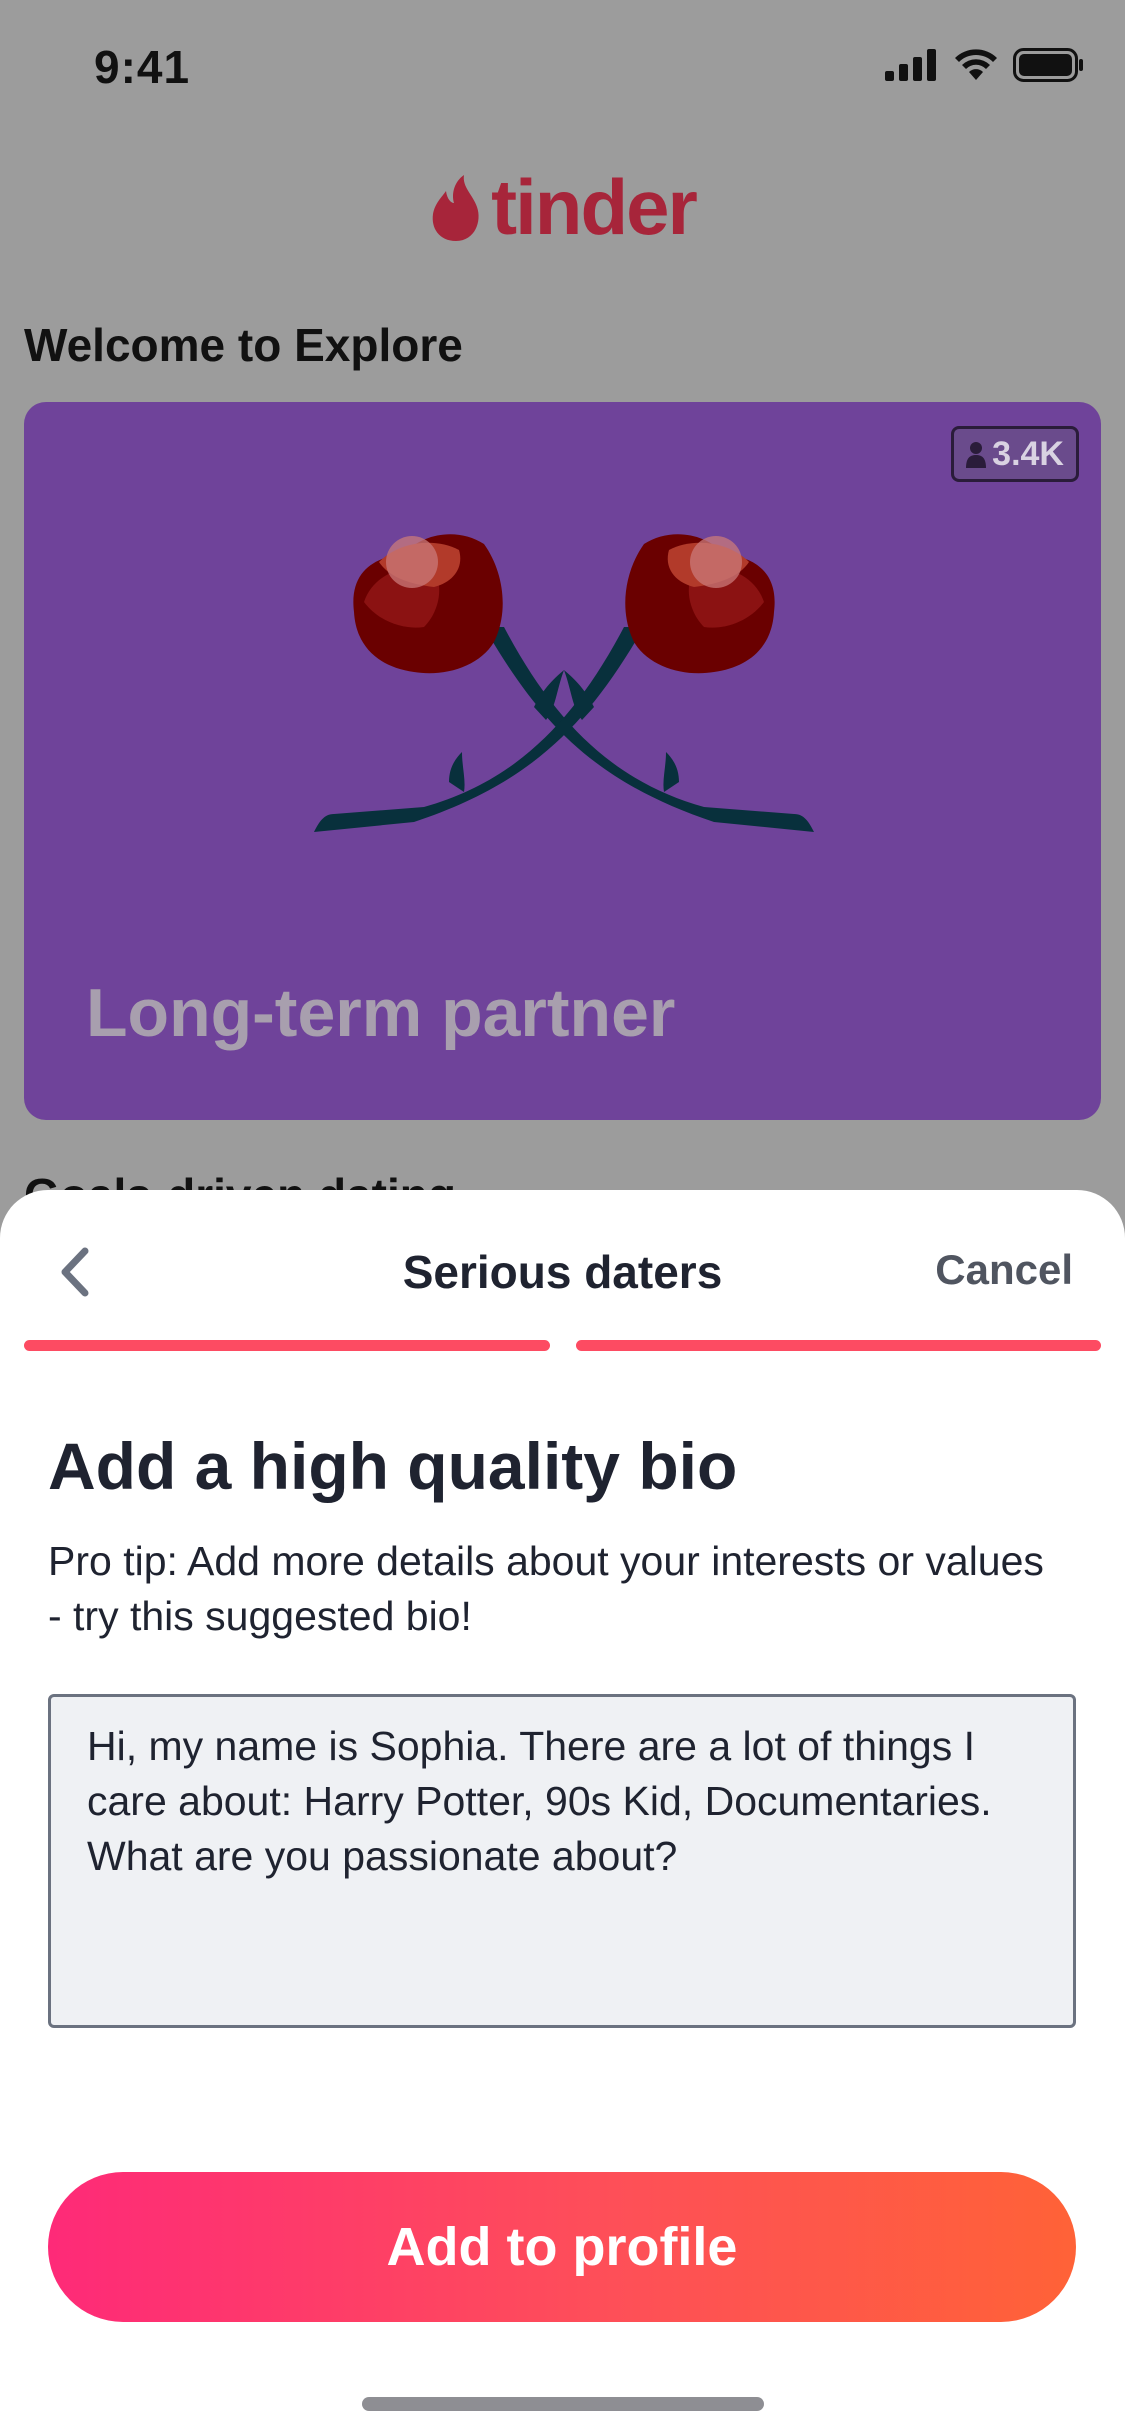 The height and width of the screenshot is (2436, 1125). I want to click on add-to-profile-button: Add to profile, so click(562, 2247).